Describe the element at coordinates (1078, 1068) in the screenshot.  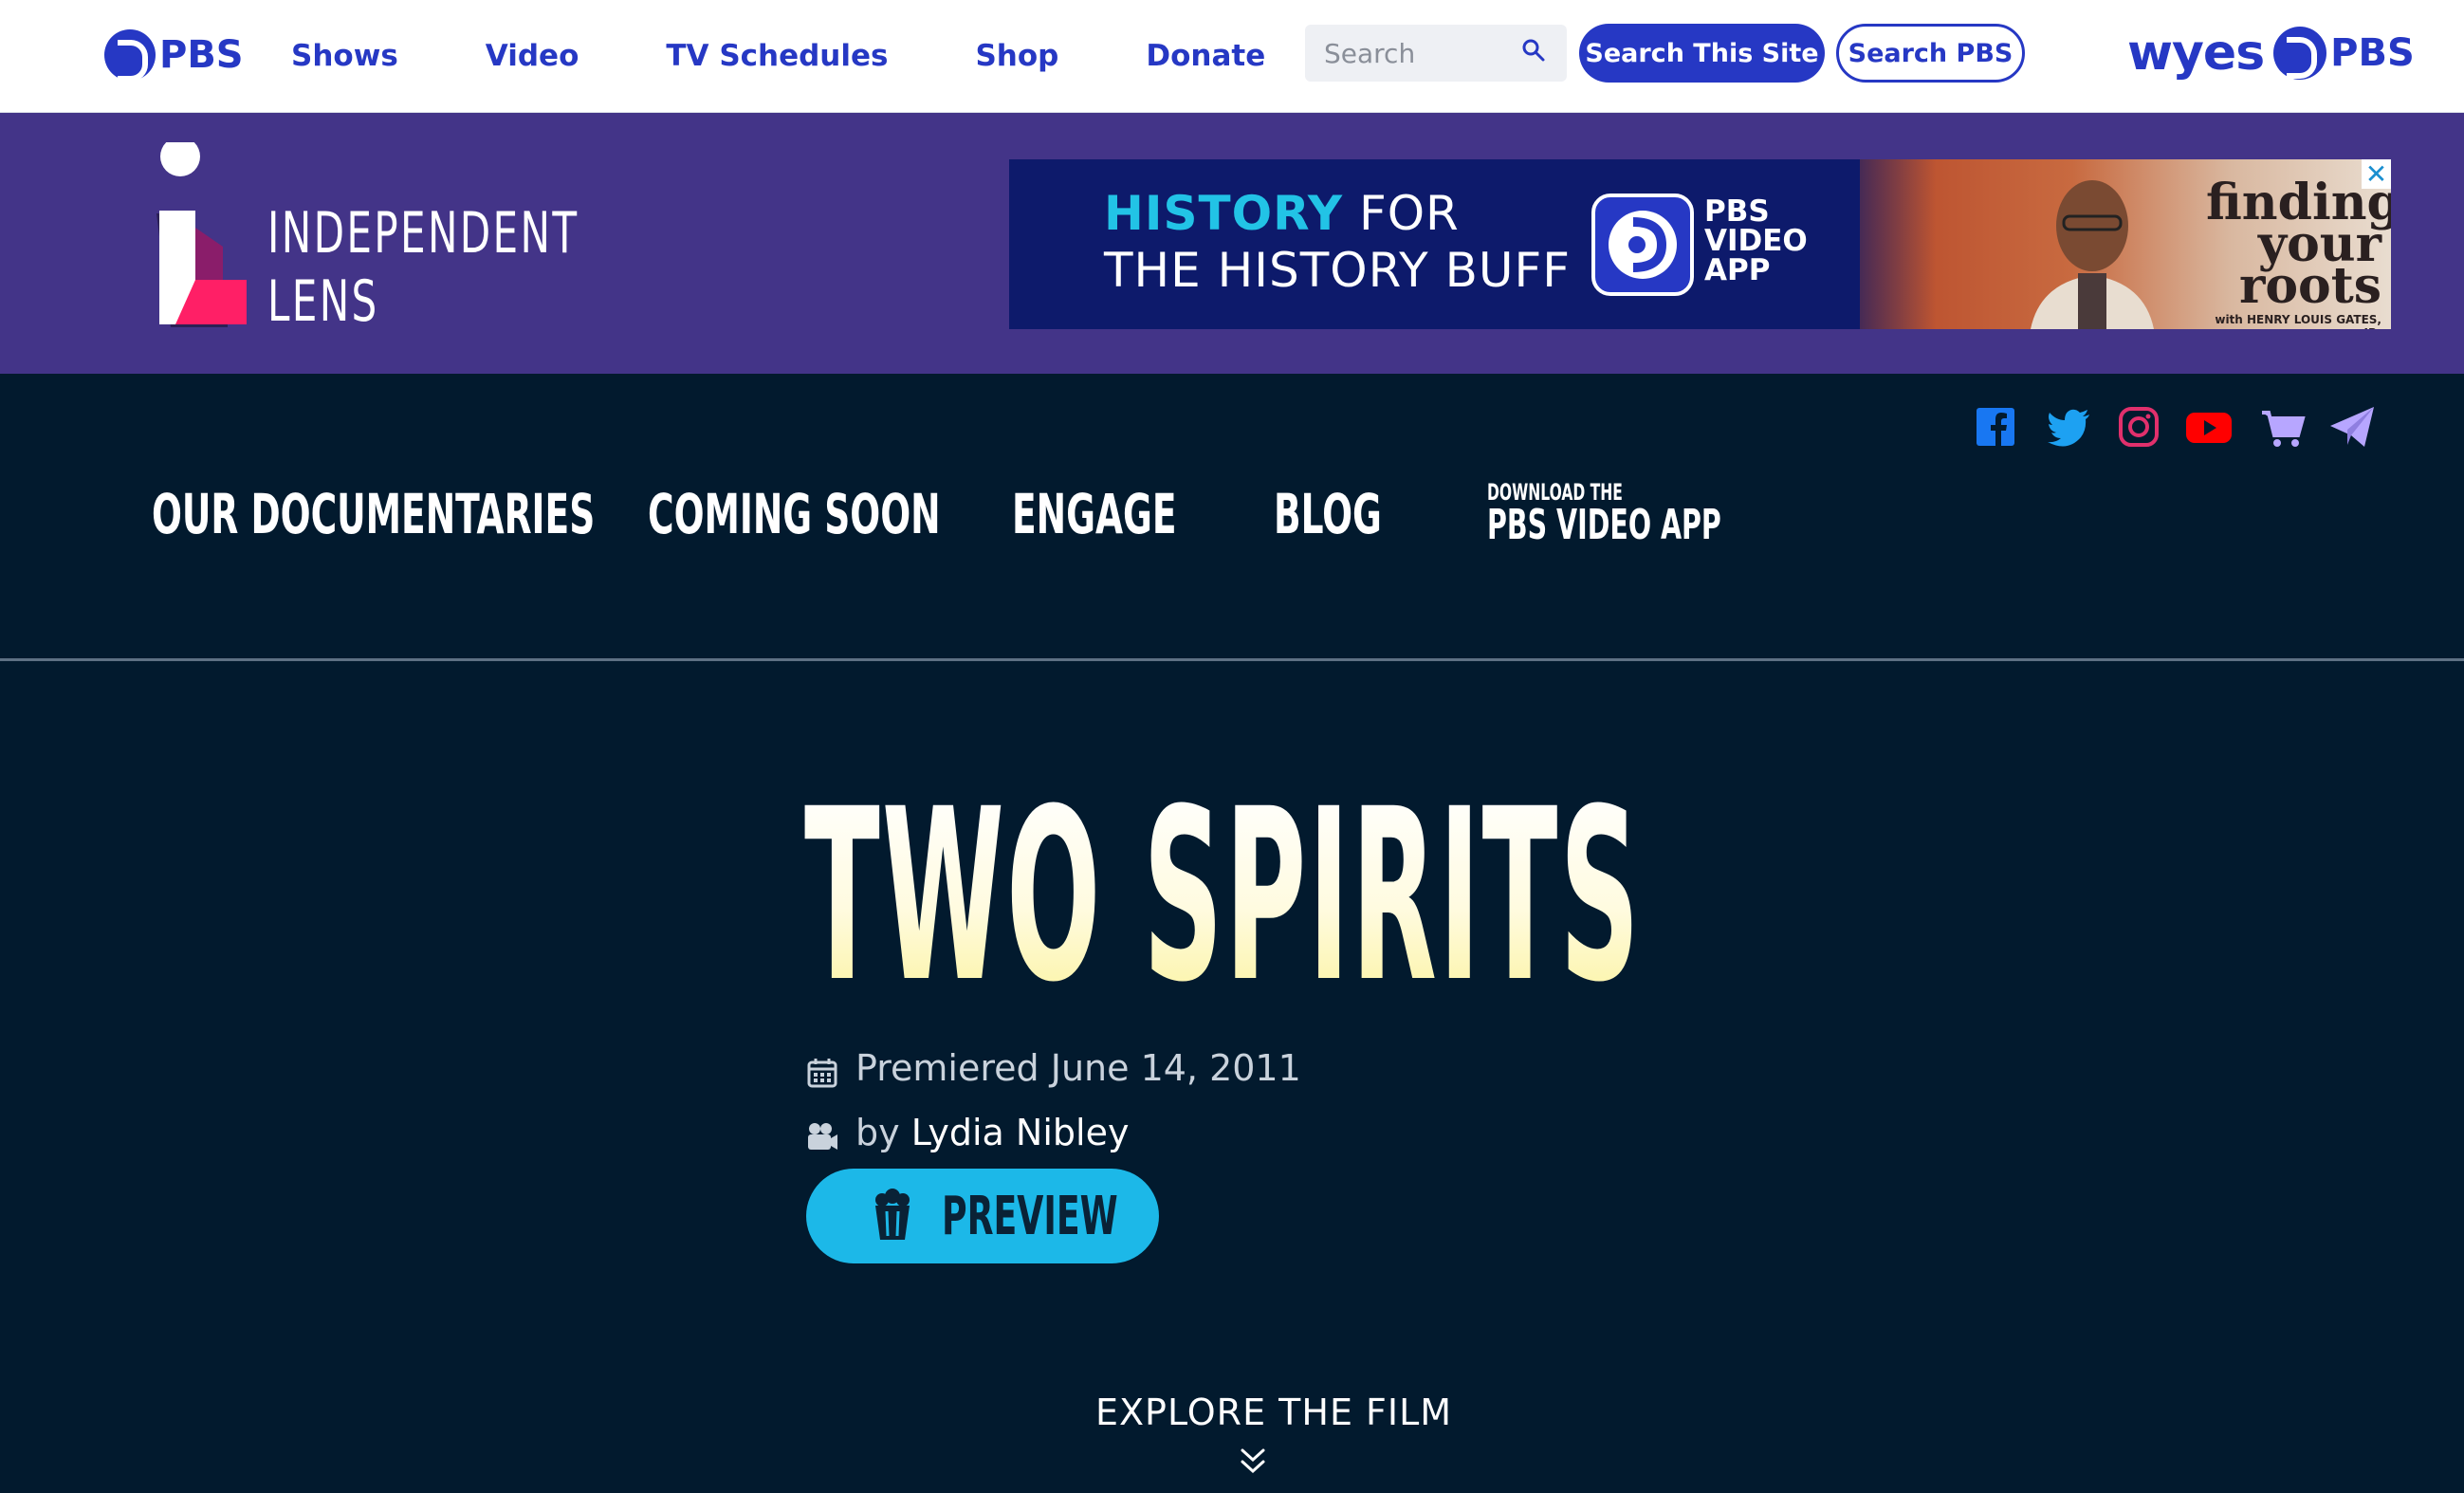
I see `premiere-date: Premiered June 14, 2011` at that location.